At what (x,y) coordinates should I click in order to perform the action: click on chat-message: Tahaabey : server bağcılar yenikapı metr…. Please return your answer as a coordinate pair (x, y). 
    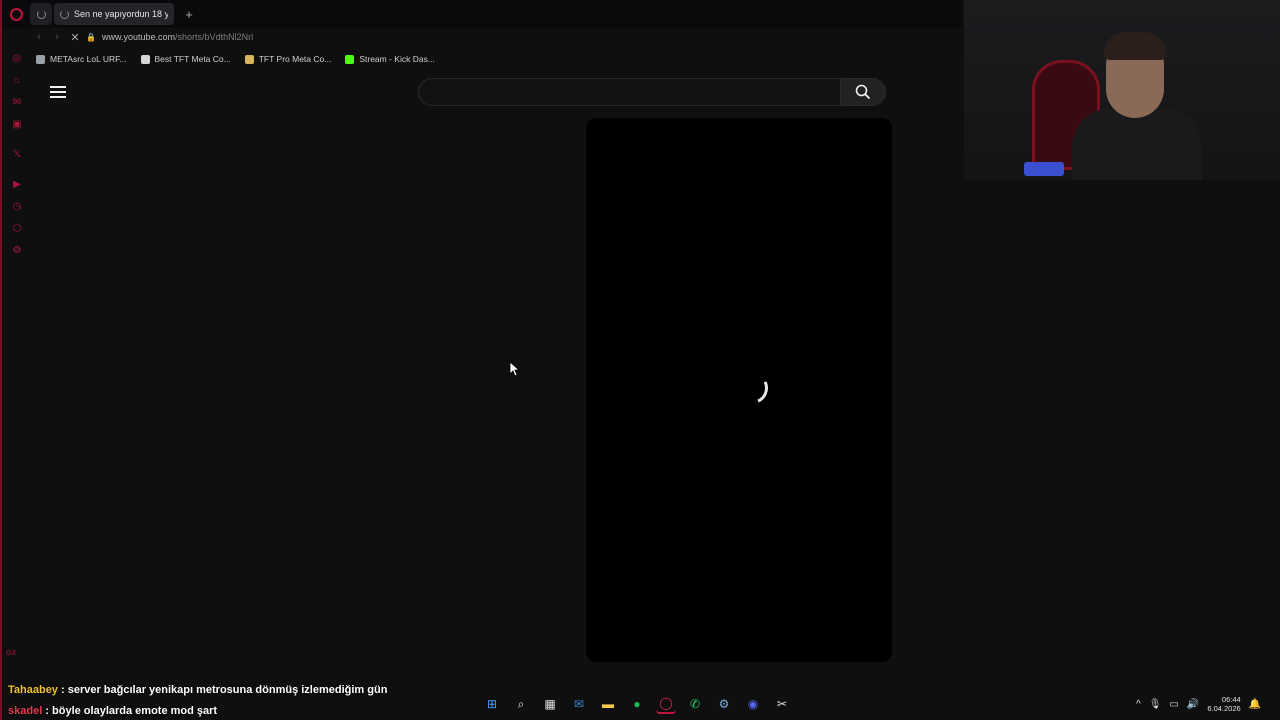
    Looking at the image, I should click on (197, 690).